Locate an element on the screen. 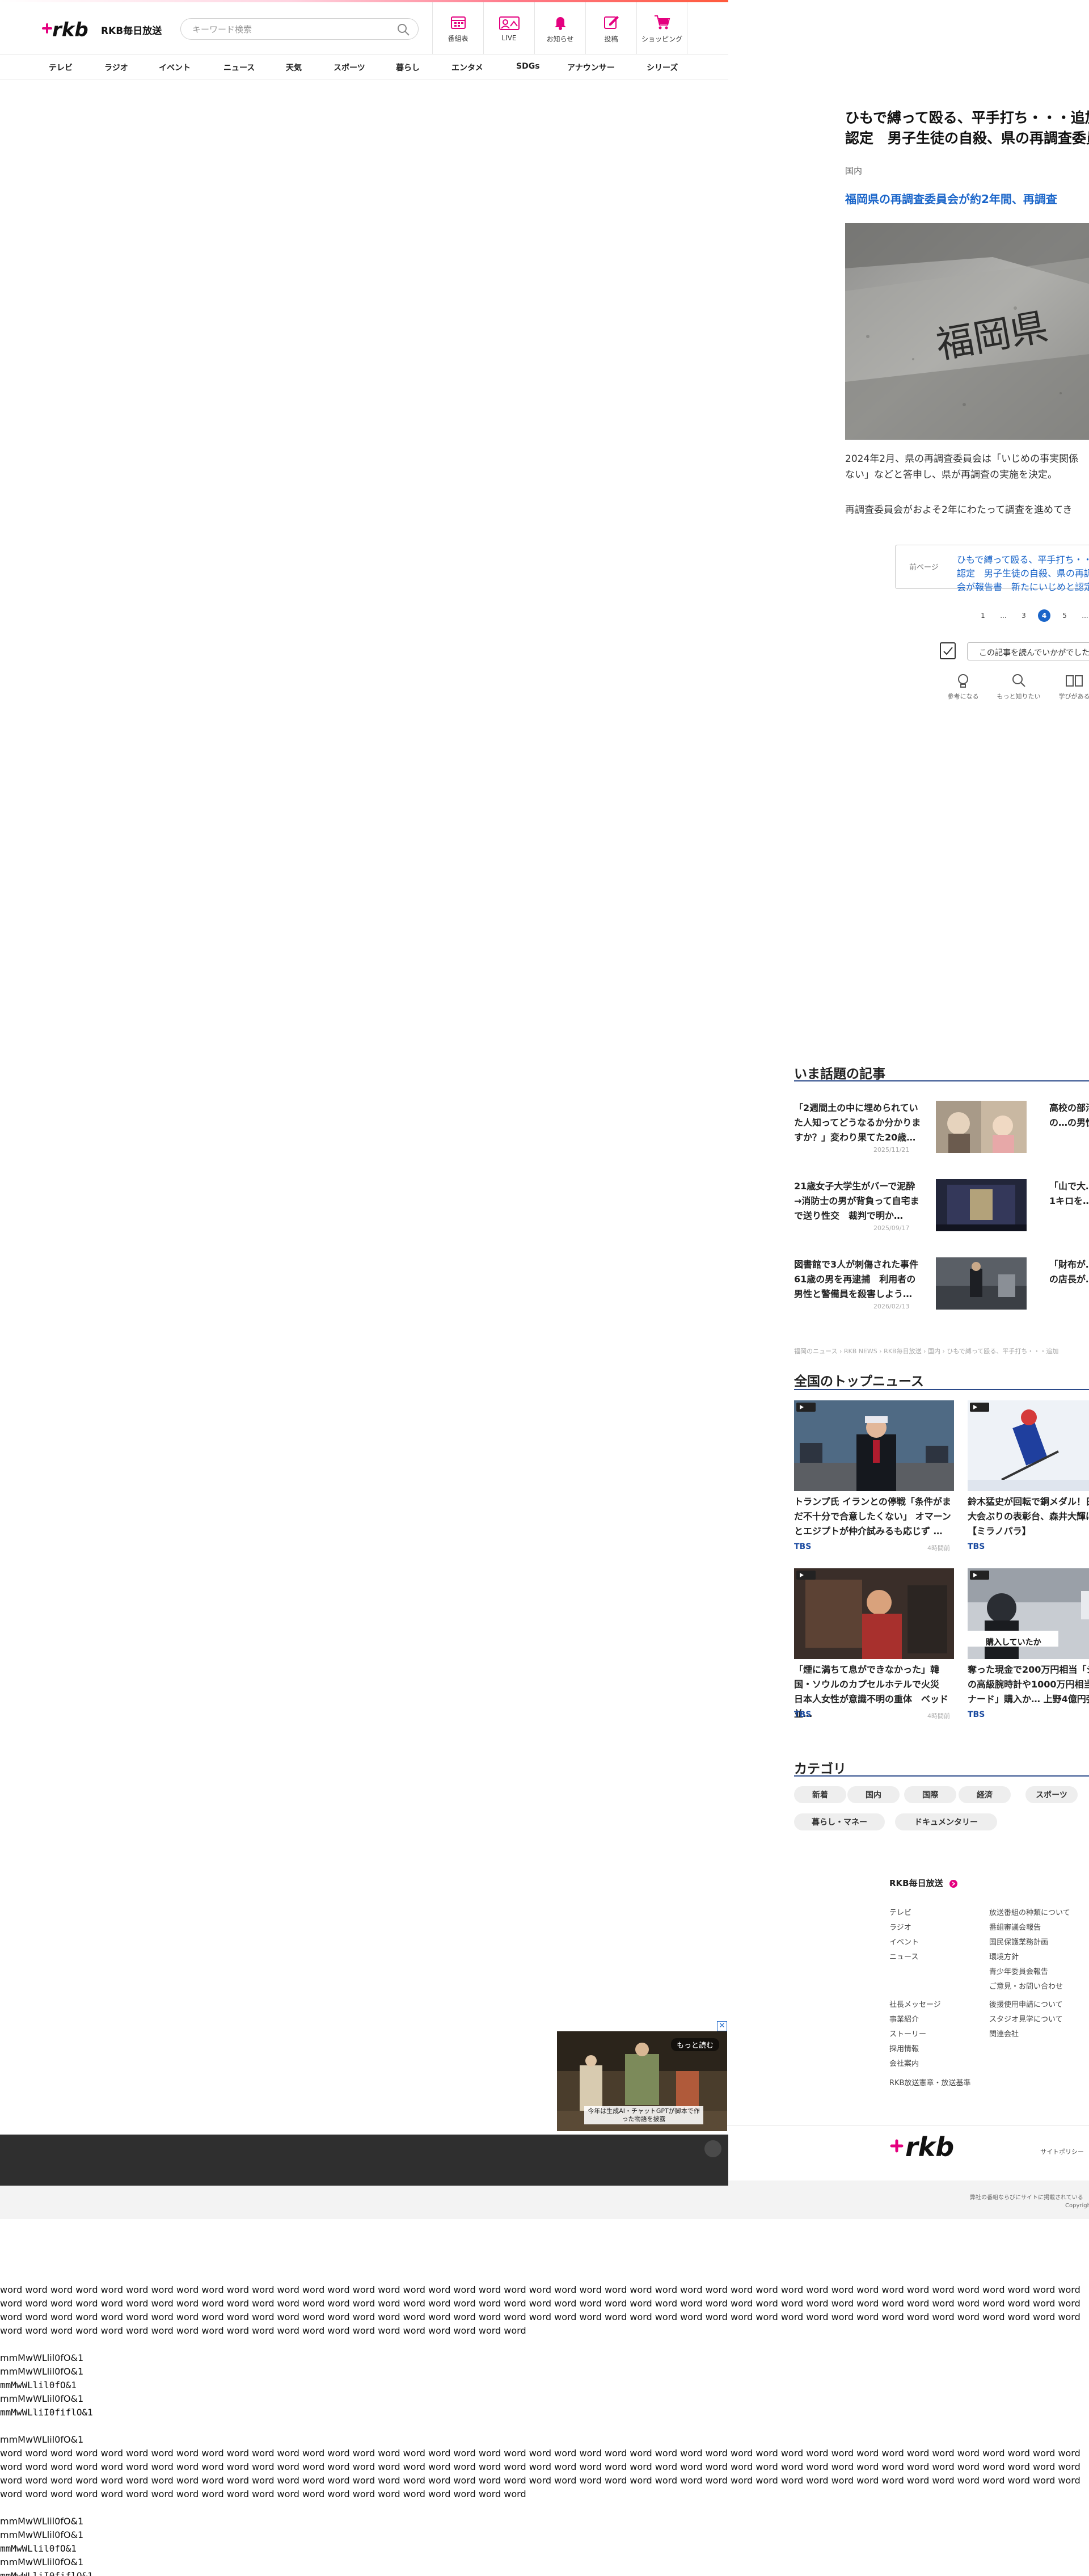 The image size is (1089, 2576). rkb-logo: rkb is located at coordinates (64, 28).